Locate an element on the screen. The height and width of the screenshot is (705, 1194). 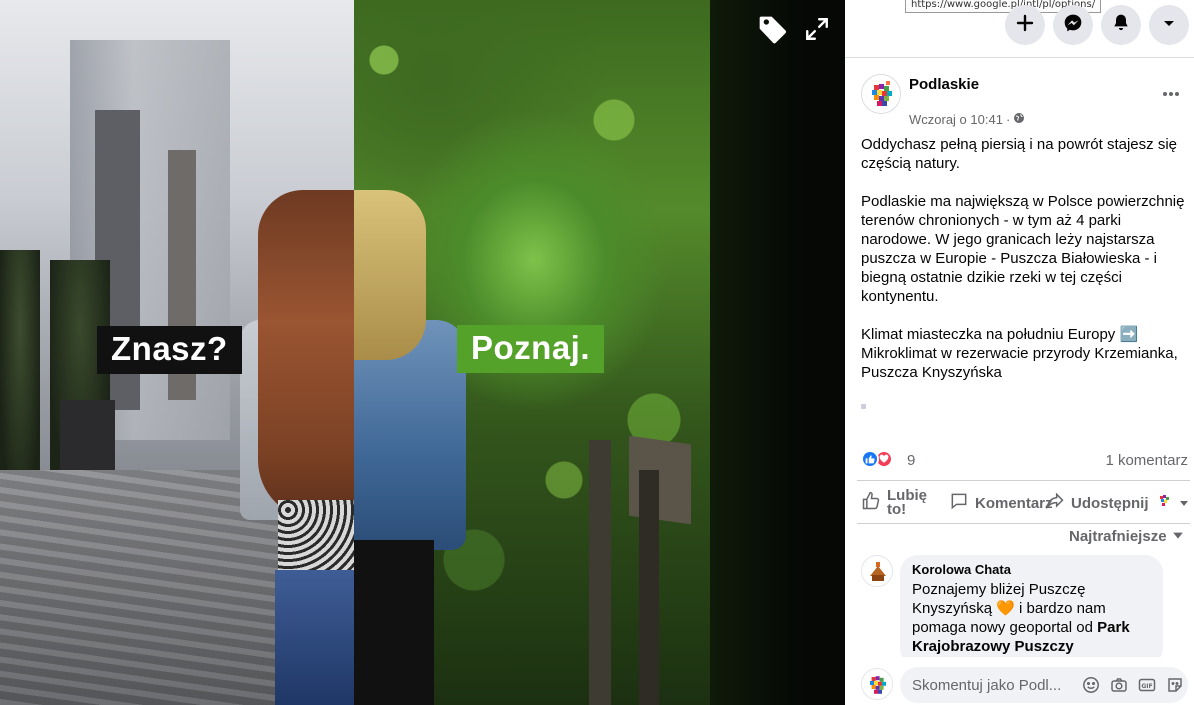
comment-count-link: 1 komentarz is located at coordinates (1146, 460).